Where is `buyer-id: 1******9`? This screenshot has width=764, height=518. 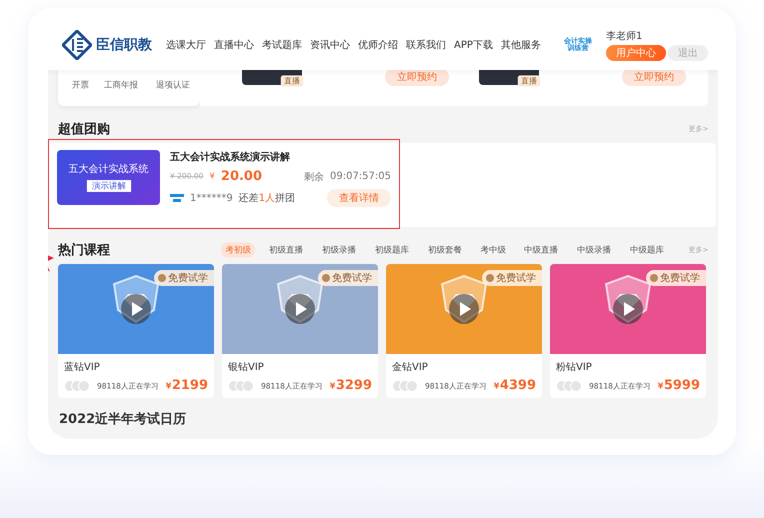
buyer-id: 1******9 is located at coordinates (211, 198).